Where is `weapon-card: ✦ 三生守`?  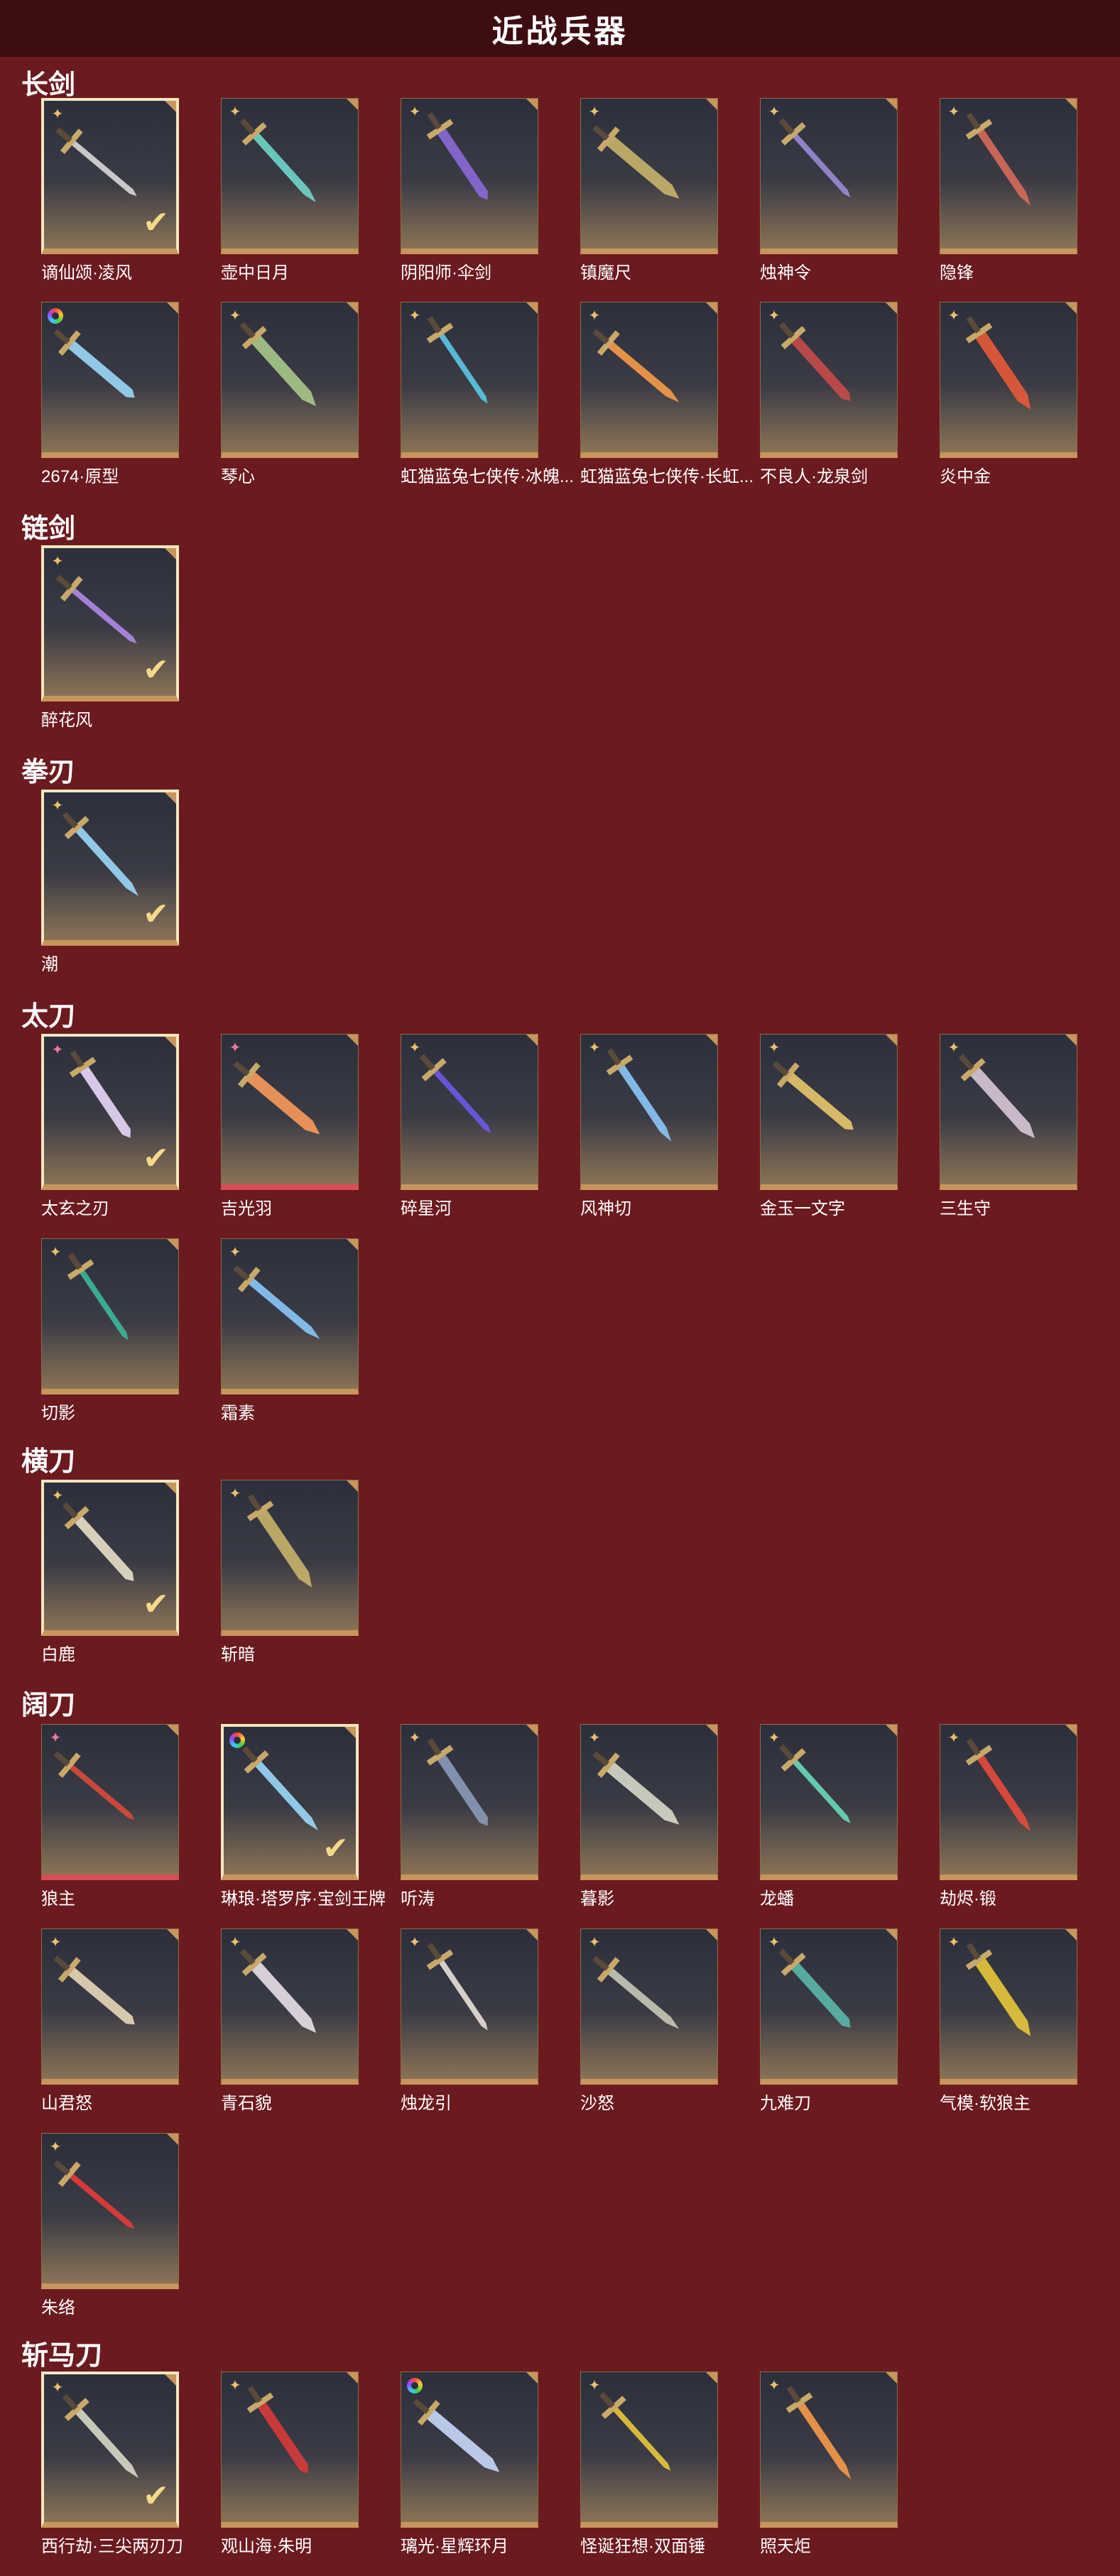 weapon-card: ✦ 三生守 is located at coordinates (1008, 1136).